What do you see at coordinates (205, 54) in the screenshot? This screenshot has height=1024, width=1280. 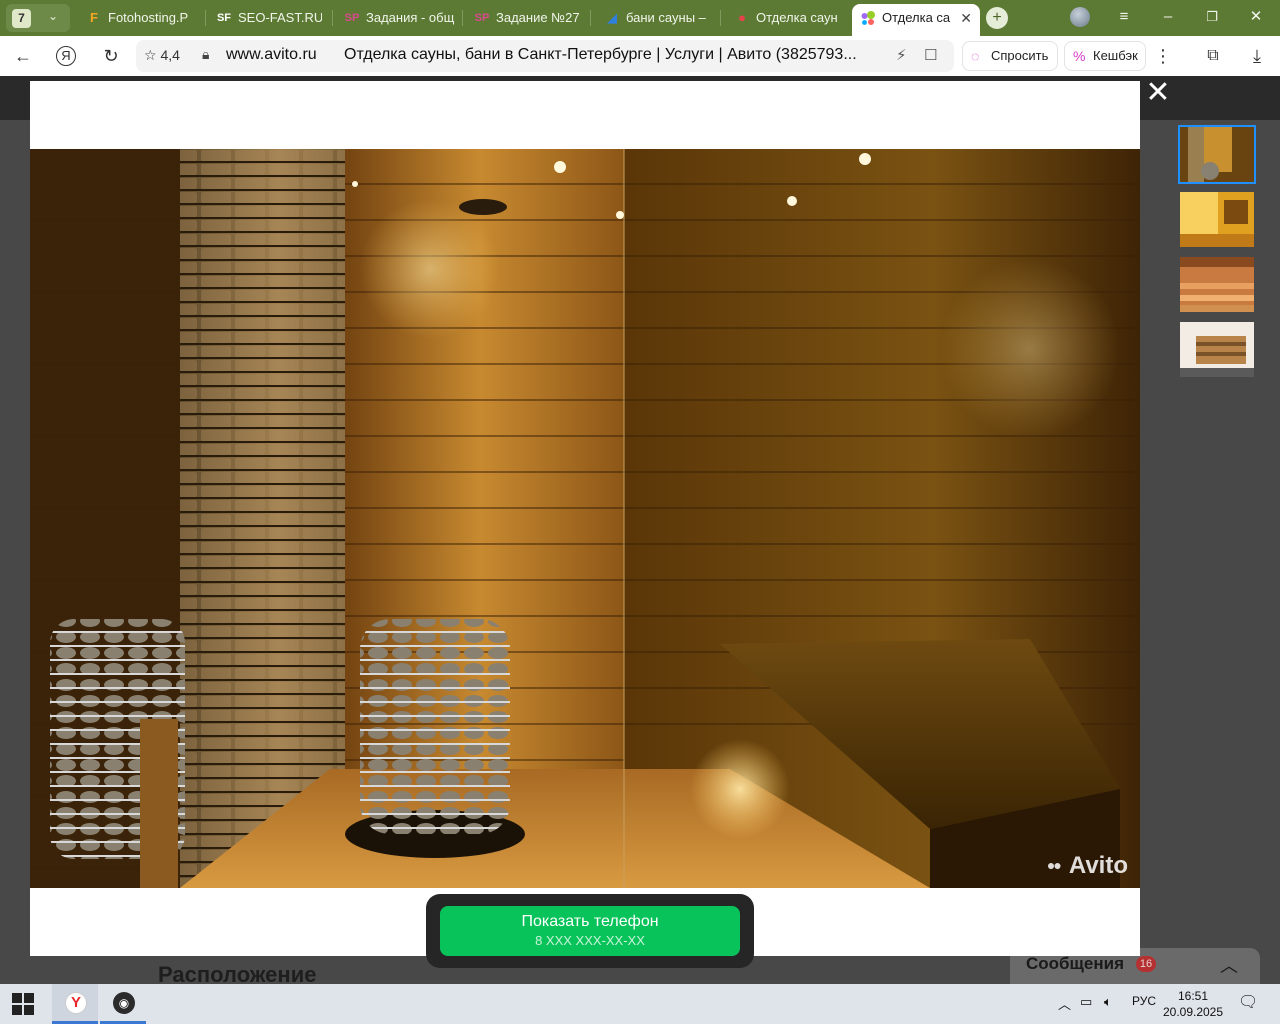 I see `lock-icon: 🔒︎` at bounding box center [205, 54].